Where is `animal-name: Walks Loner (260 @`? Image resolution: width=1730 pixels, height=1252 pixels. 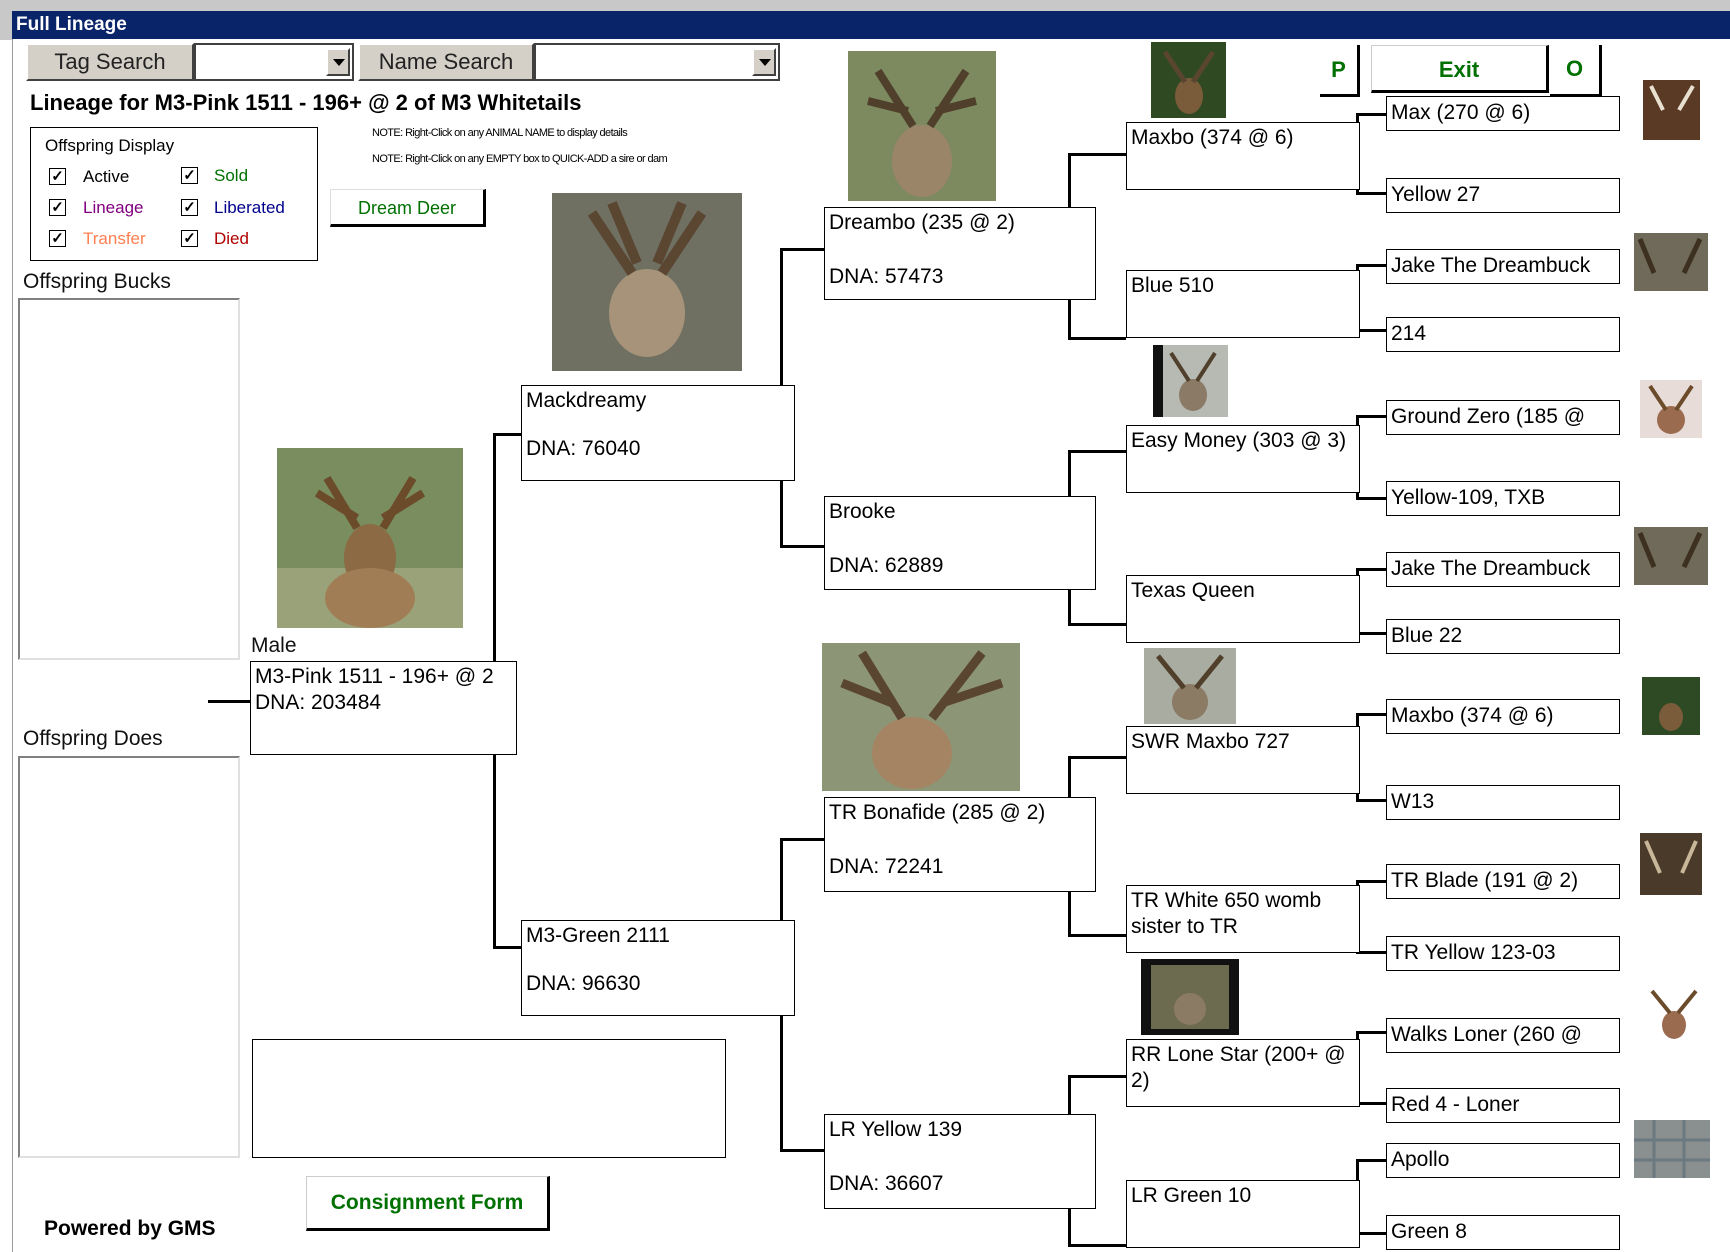
animal-name: Walks Loner (260 @ is located at coordinates (1503, 1035).